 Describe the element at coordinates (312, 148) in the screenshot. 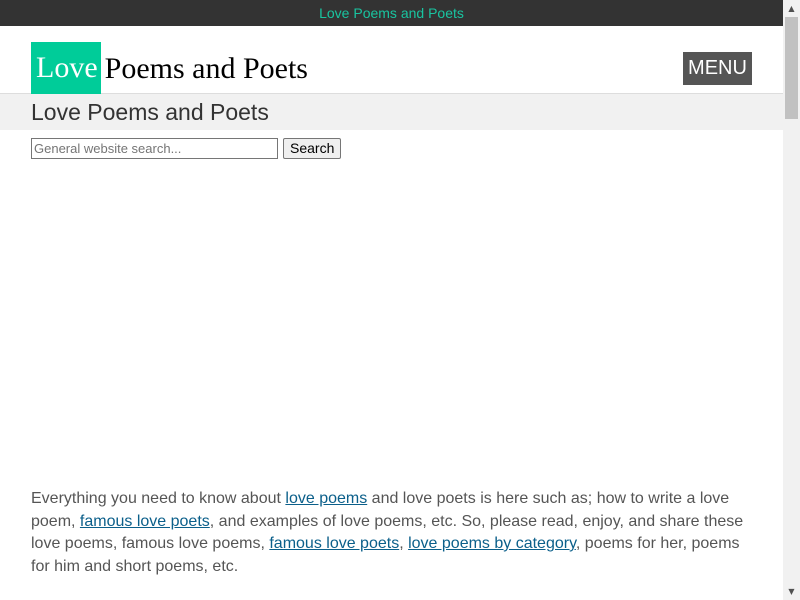

I see `search-button: Search` at that location.